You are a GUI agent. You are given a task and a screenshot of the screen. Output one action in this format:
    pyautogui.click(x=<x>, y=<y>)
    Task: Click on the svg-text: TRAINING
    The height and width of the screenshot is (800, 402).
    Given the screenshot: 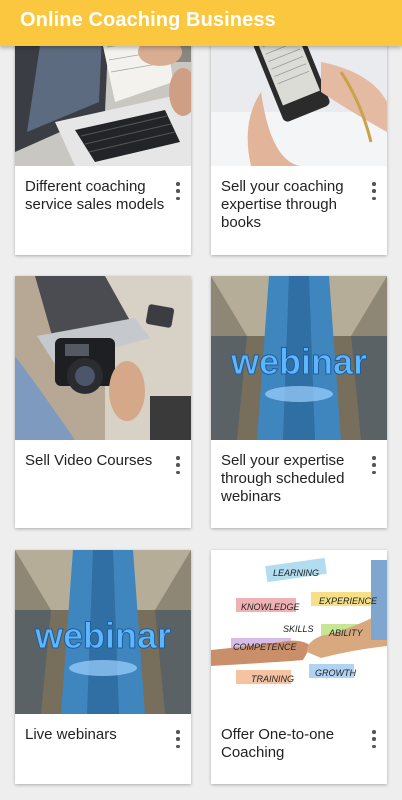 What is the action you would take?
    pyautogui.click(x=272, y=679)
    